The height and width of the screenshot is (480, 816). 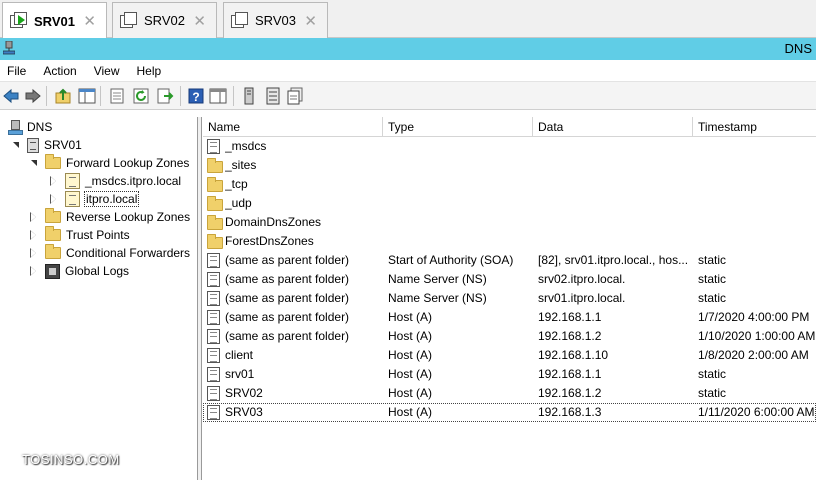 What do you see at coordinates (244, 393) in the screenshot?
I see `cell-name: SRV02` at bounding box center [244, 393].